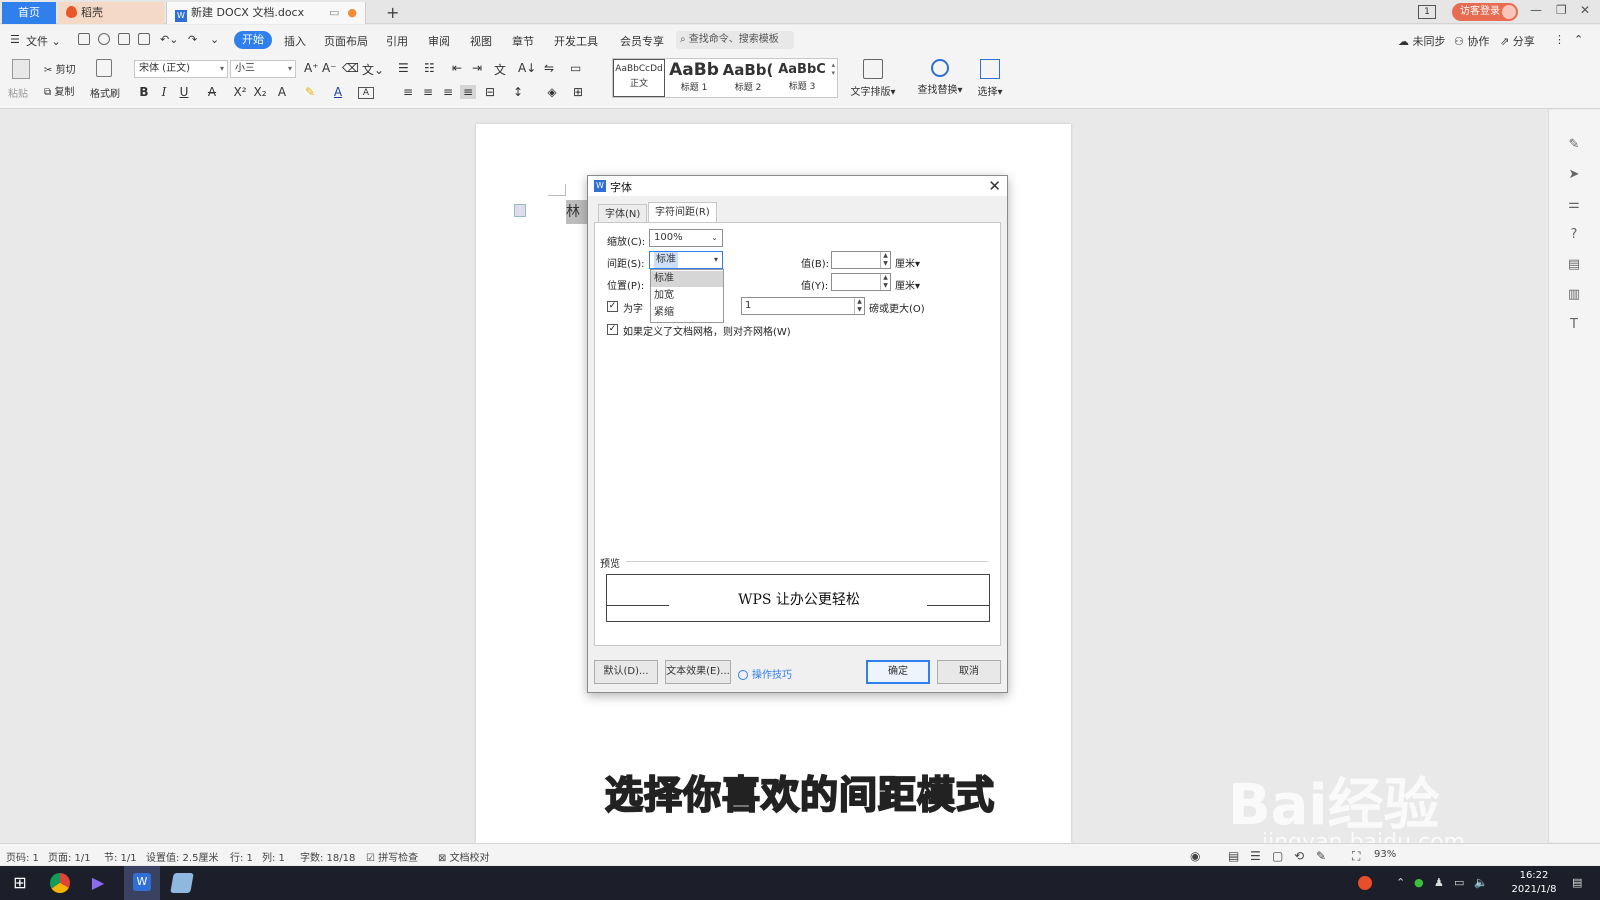  Describe the element at coordinates (144, 92) in the screenshot. I see `bold-icon: B` at that location.